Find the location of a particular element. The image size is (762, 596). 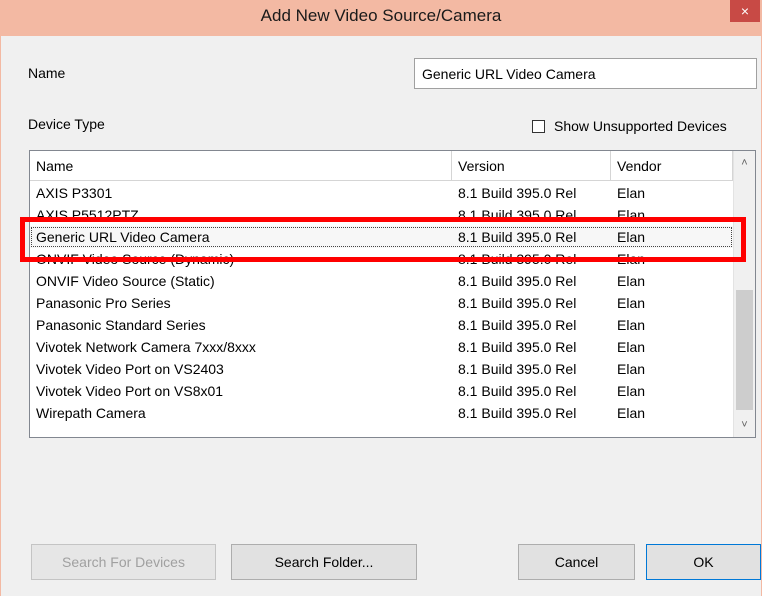

scroll-thumb is located at coordinates (744, 350).